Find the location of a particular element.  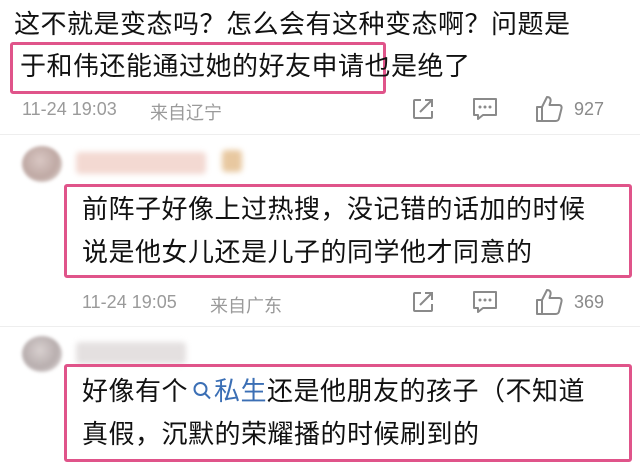

comment-1-timestamp: 11-24 19:03 is located at coordinates (69, 109).